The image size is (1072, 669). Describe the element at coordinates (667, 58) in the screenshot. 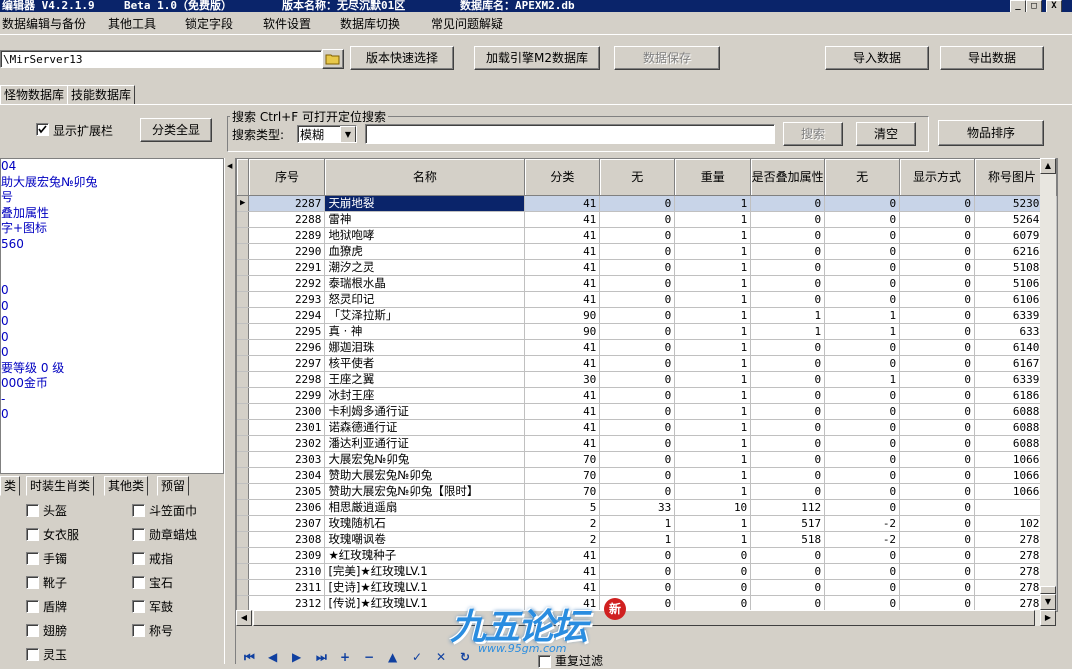

I see `save-data-button: 数据保存` at that location.